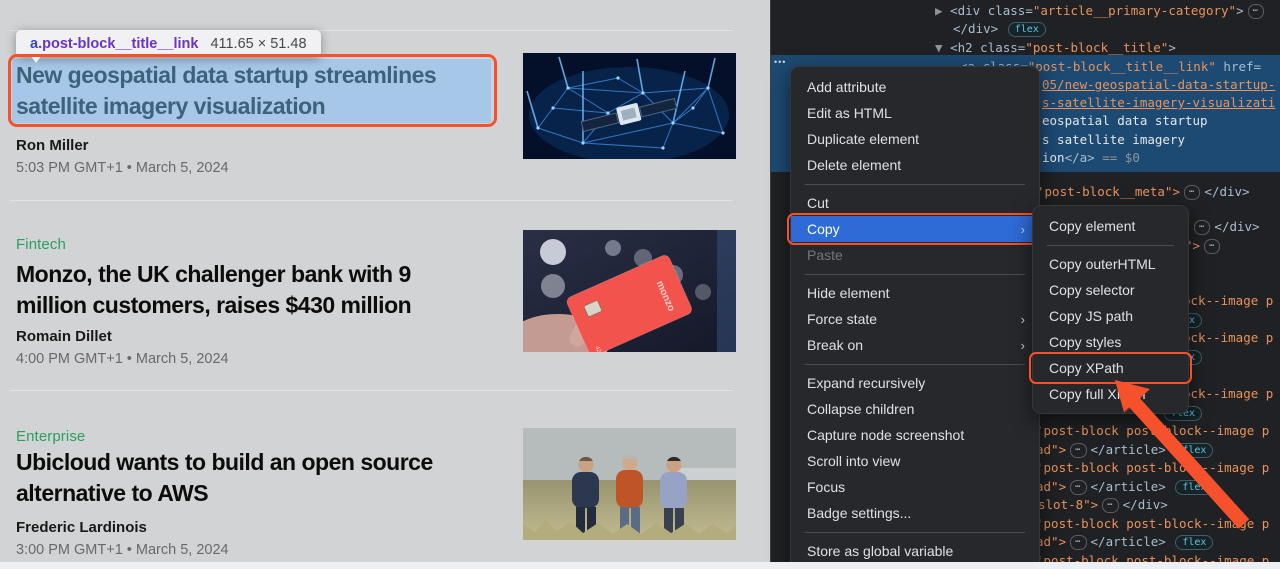 The image size is (1280, 569). Describe the element at coordinates (258, 43) in the screenshot. I see `tooltip-dimensions: 411.65 × 51.48` at that location.